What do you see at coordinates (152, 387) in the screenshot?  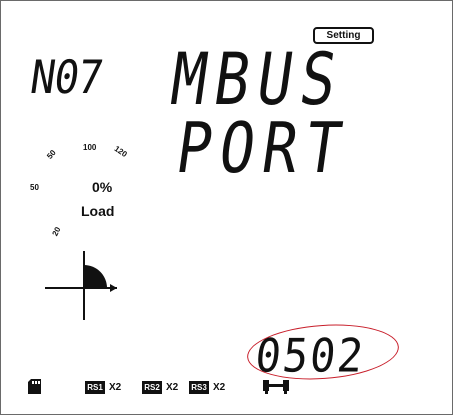 I see `rs2-indicator: RS2` at bounding box center [152, 387].